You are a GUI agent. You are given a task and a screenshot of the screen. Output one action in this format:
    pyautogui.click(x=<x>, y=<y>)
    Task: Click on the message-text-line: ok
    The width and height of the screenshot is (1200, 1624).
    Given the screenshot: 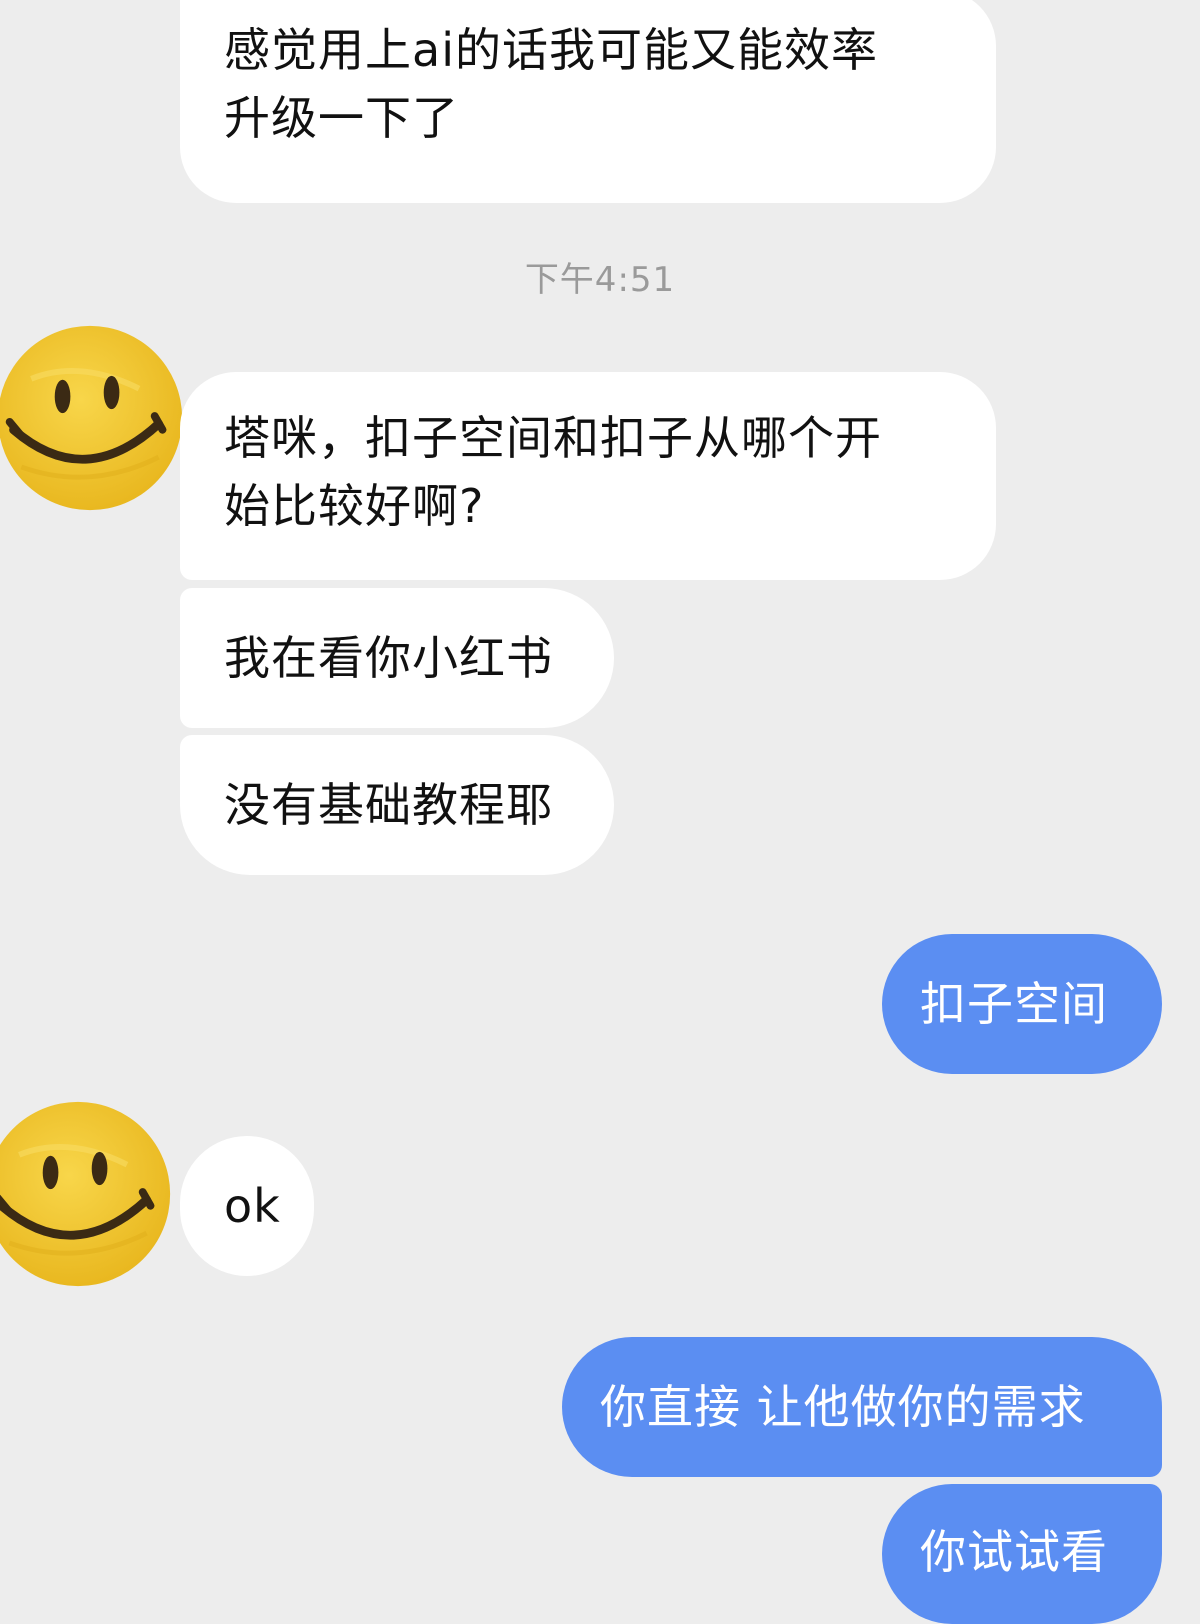 What is the action you would take?
    pyautogui.click(x=252, y=1206)
    